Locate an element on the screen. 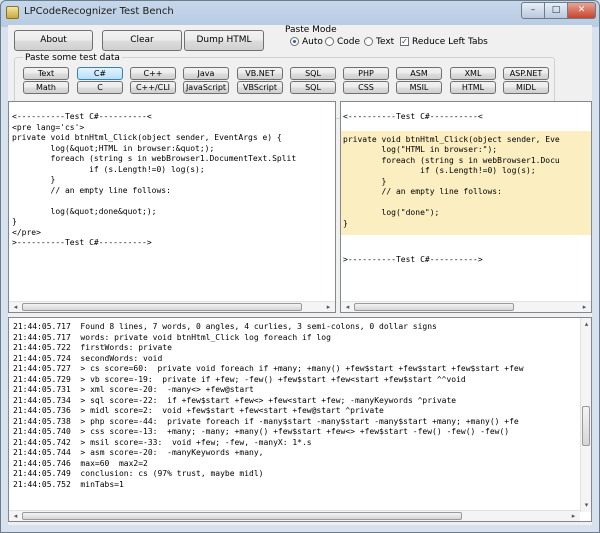  reduce-left-tabs-checkbox: ✓ Reduce Left Tabs is located at coordinates (444, 42).